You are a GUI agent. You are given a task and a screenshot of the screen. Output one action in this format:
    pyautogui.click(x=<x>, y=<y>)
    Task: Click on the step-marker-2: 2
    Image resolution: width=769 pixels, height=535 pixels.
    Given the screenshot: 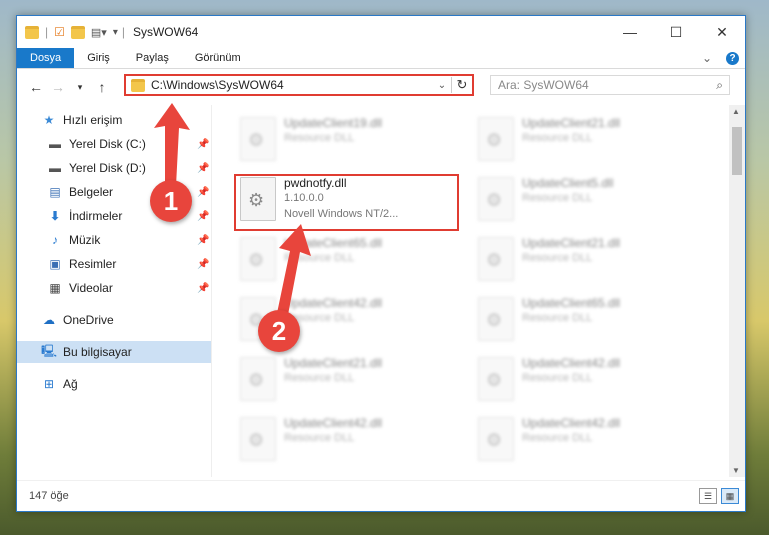 What is the action you would take?
    pyautogui.click(x=279, y=331)
    